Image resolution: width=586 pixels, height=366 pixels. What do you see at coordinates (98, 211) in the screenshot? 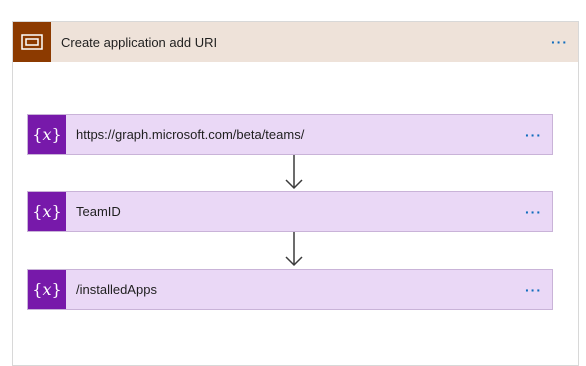
I see `action-title: TeamID` at bounding box center [98, 211].